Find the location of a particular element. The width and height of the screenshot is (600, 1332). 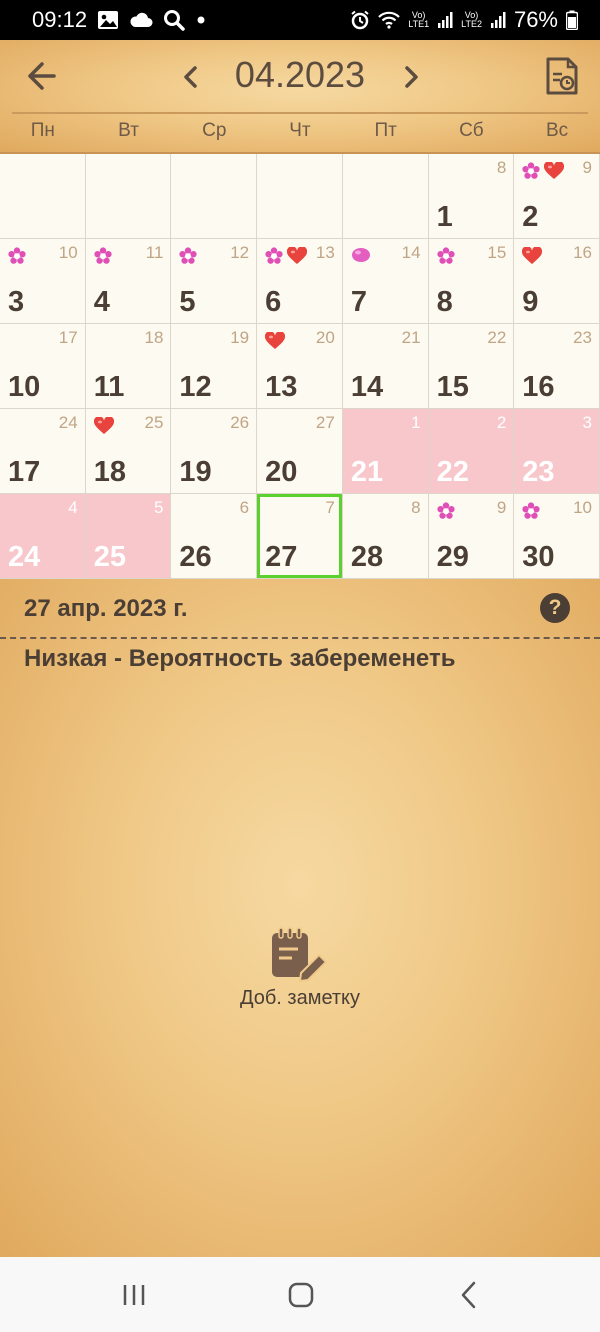

calendar-day-3: 10 3 is located at coordinates (43, 281).